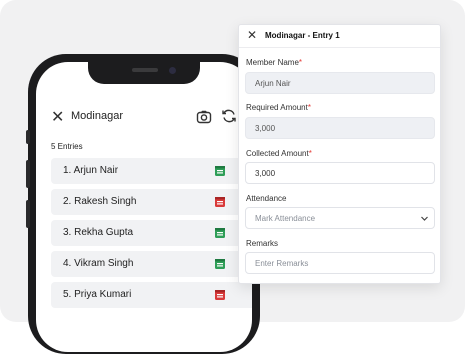 The height and width of the screenshot is (354, 465). What do you see at coordinates (172, 70) in the screenshot?
I see `front-camera` at bounding box center [172, 70].